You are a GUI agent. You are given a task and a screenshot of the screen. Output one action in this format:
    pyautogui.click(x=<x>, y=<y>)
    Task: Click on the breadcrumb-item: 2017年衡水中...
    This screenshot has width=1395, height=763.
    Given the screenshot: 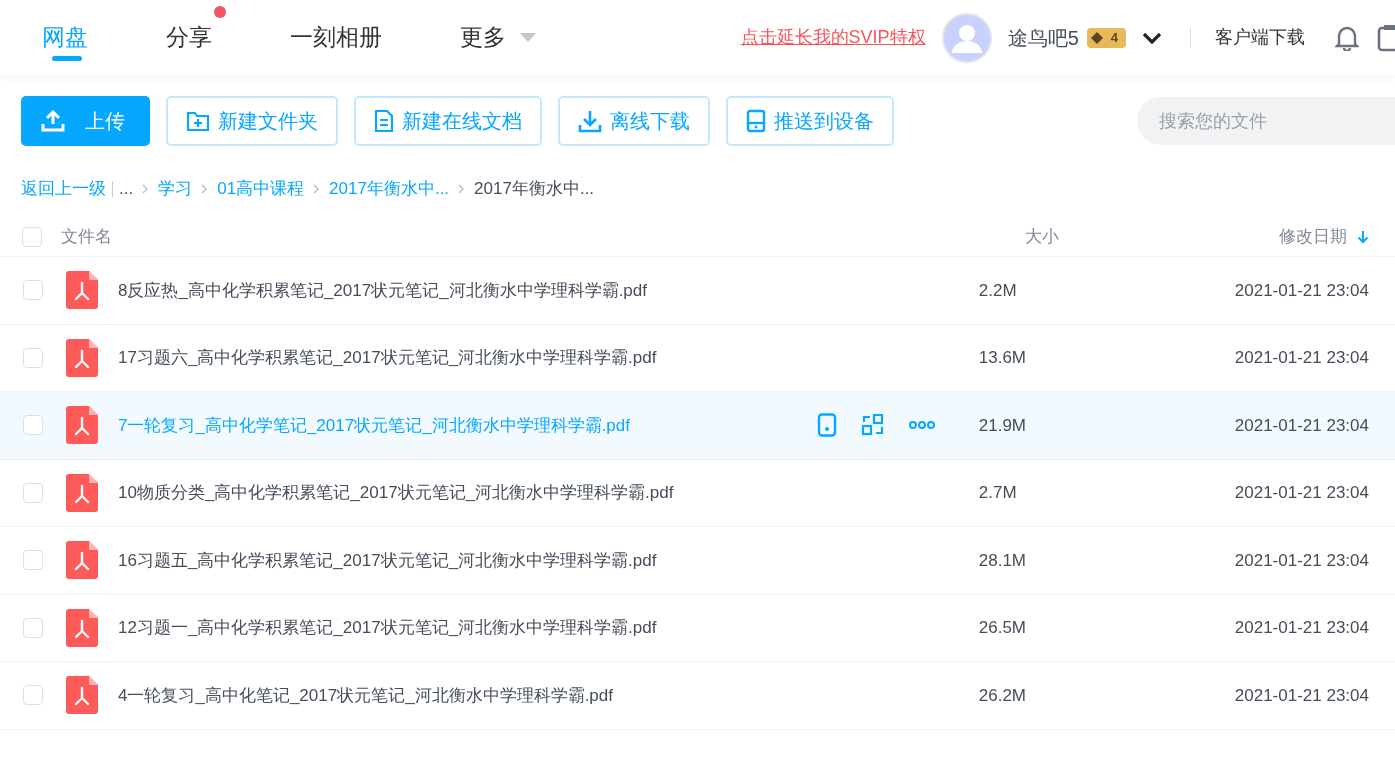 What is the action you would take?
    pyautogui.click(x=534, y=188)
    